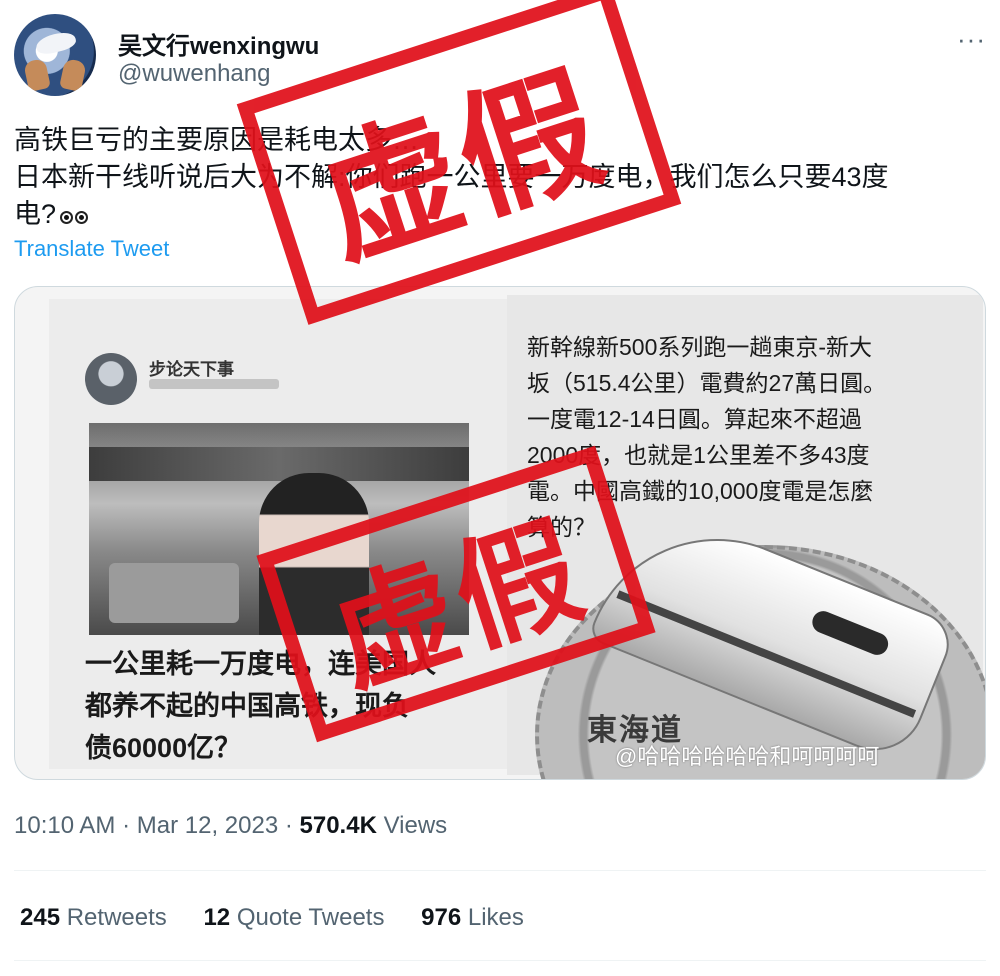 Image resolution: width=1000 pixels, height=976 pixels. What do you see at coordinates (35, 214) in the screenshot?
I see `tweet-text-line-3-text: 电?` at bounding box center [35, 214].